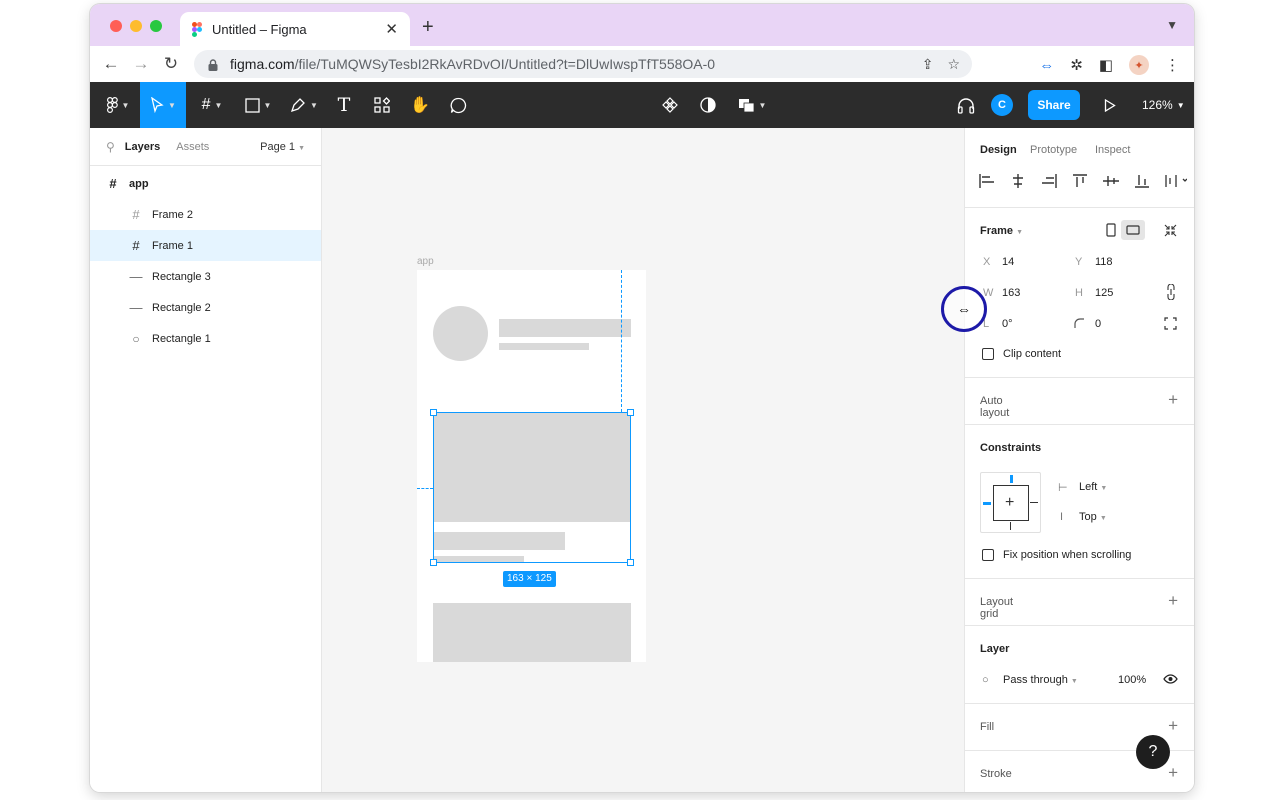 This screenshot has height=800, width=1280. What do you see at coordinates (1170, 323) in the screenshot?
I see `independent-corners-icon` at bounding box center [1170, 323].